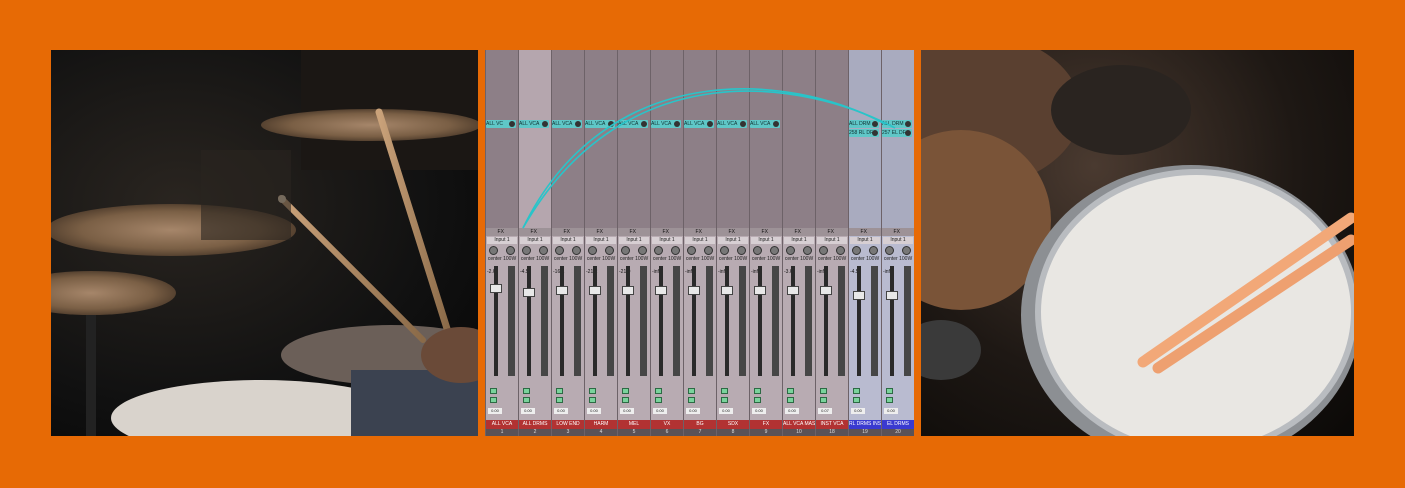 Image resolution: width=1405 pixels, height=488 pixels. I want to click on track-name: INST VCA, so click(832, 424).